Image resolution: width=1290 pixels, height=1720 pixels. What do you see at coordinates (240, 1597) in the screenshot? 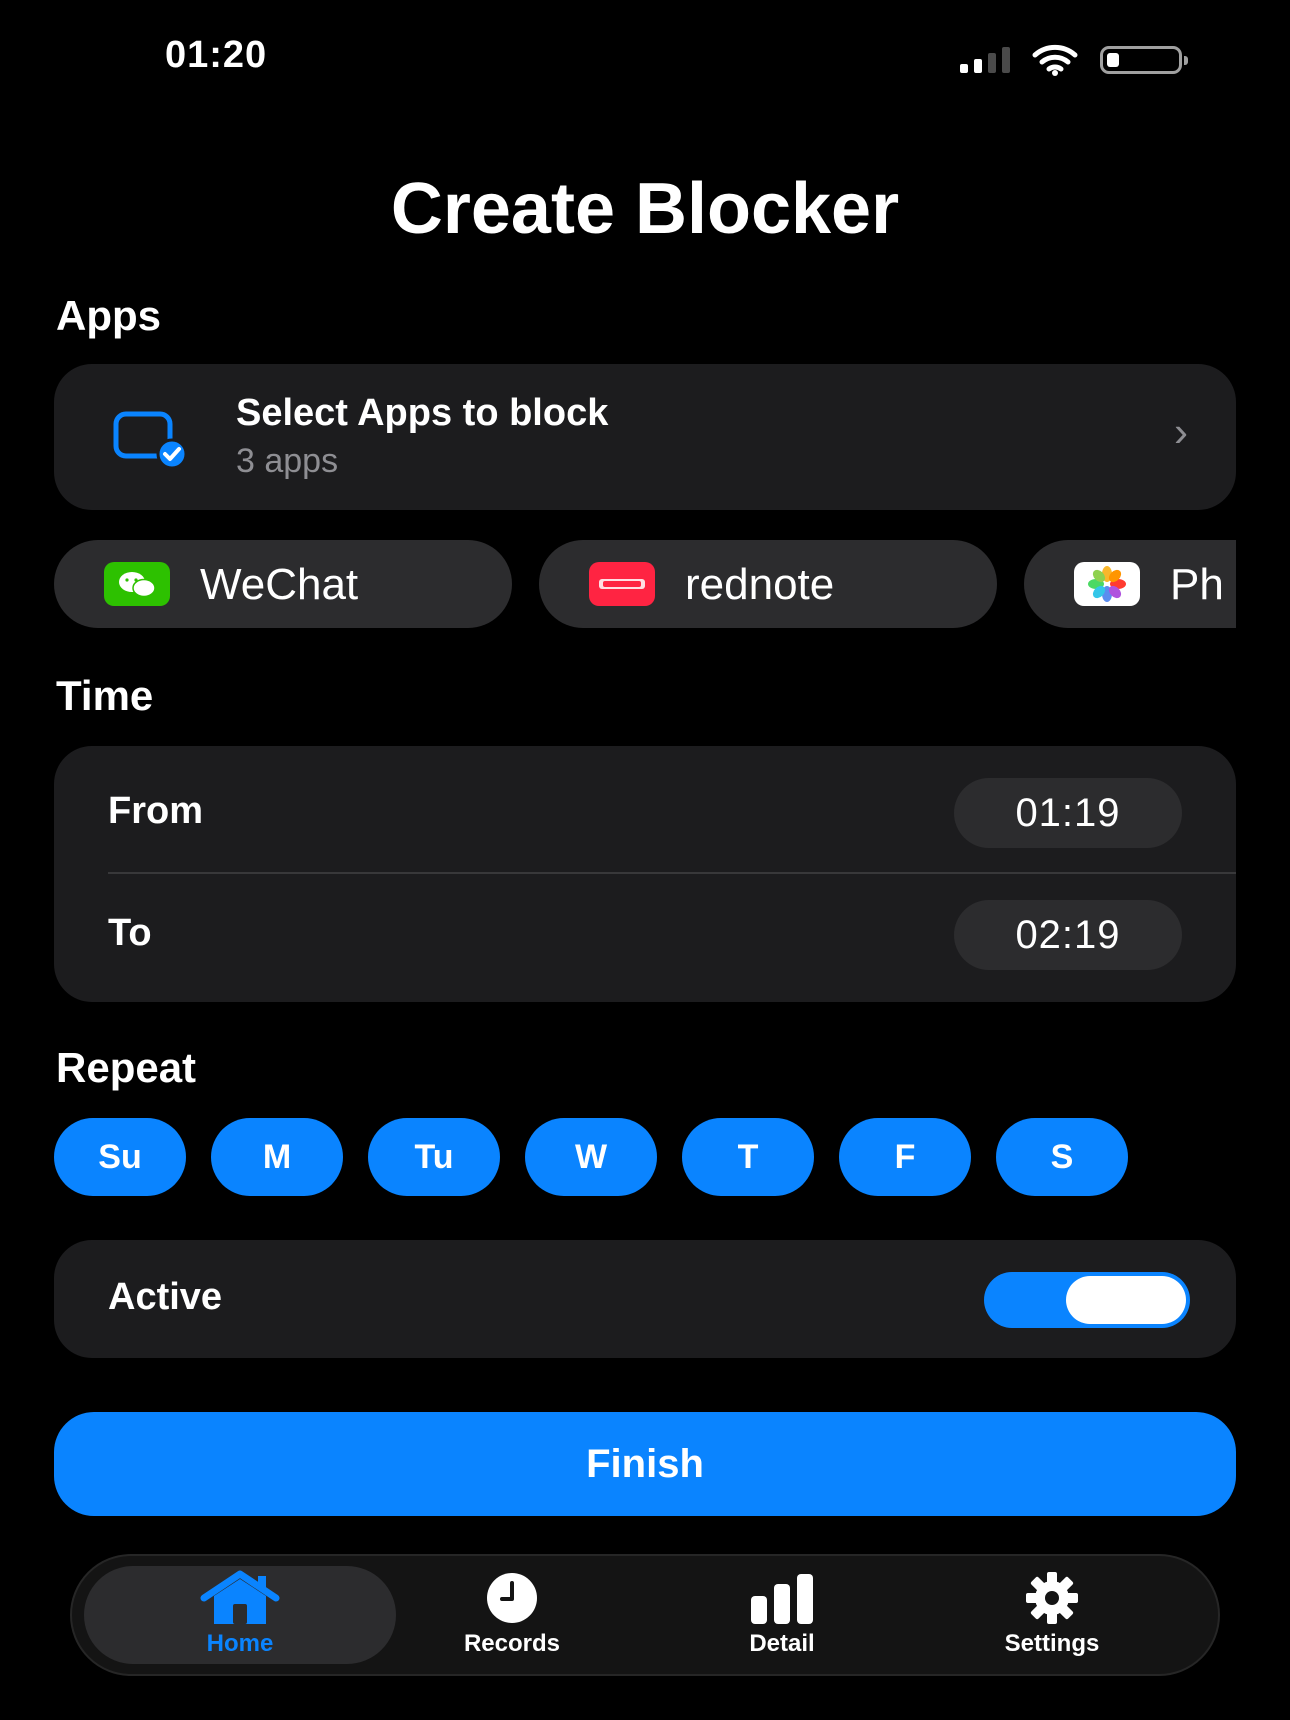
I see `house-icon` at bounding box center [240, 1597].